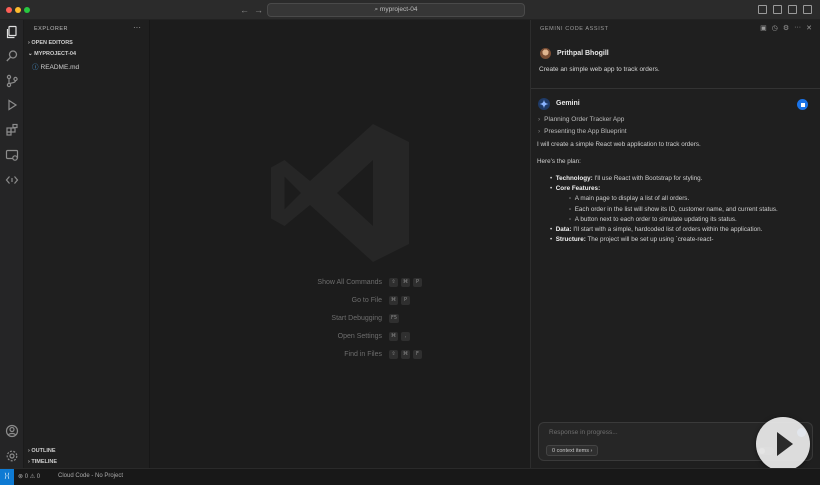 The width and height of the screenshot is (820, 485). I want to click on explorer-header: EXPLORER, so click(51, 29).